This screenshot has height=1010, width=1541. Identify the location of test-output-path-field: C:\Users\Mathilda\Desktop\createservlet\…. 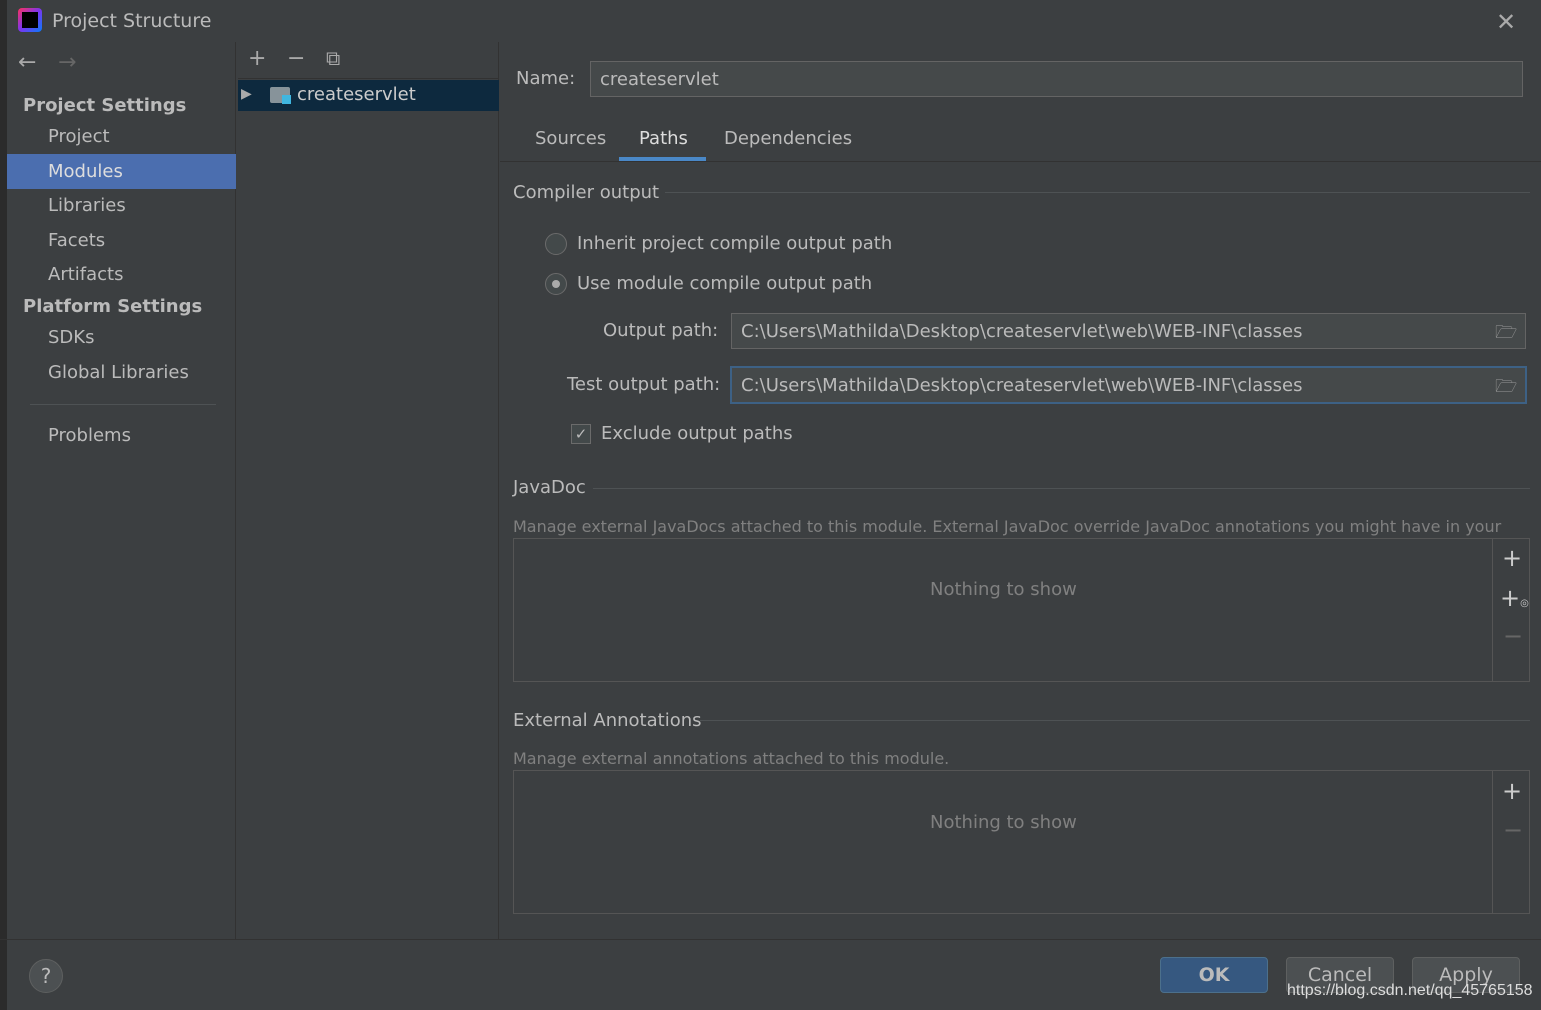
(1128, 385).